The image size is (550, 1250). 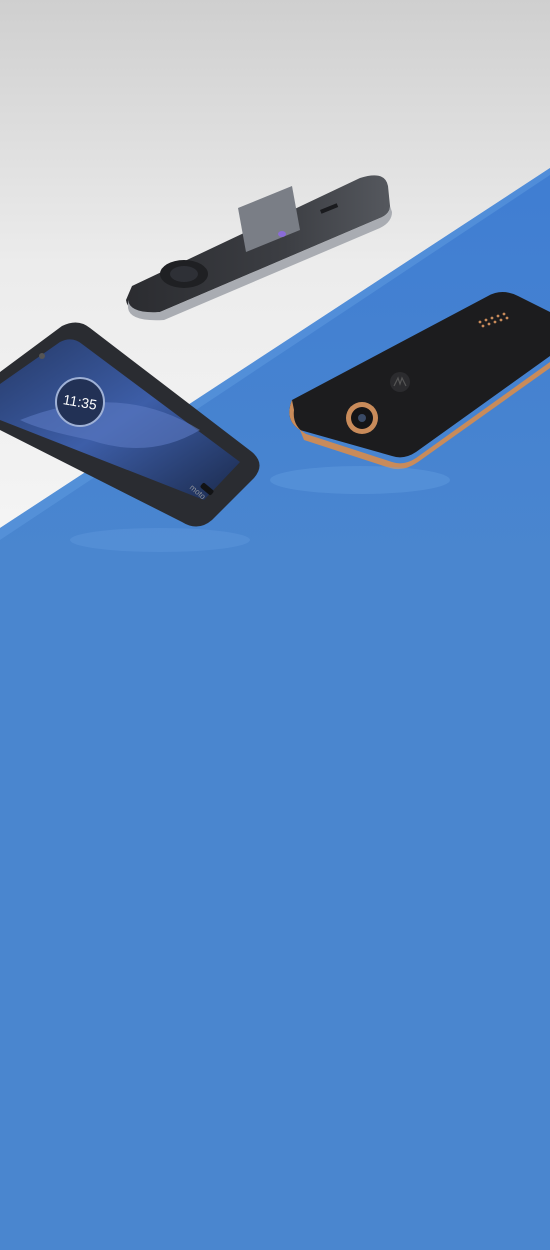 What do you see at coordinates (400, 382) in the screenshot?
I see `motorola-logo-icon` at bounding box center [400, 382].